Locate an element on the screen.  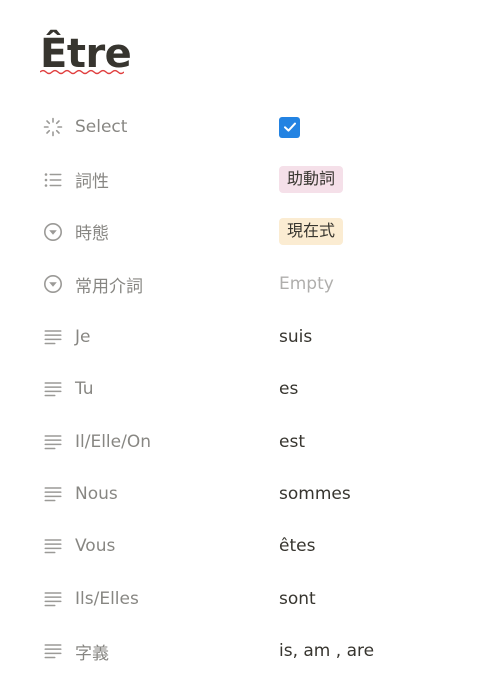
property-name-nous: Nous is located at coordinates (160, 494).